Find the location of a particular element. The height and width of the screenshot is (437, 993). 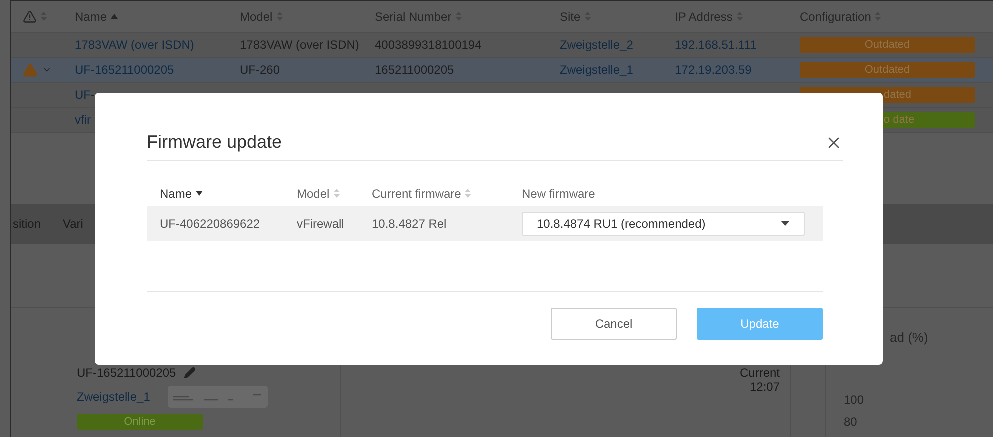

column-header: Name is located at coordinates (176, 193).